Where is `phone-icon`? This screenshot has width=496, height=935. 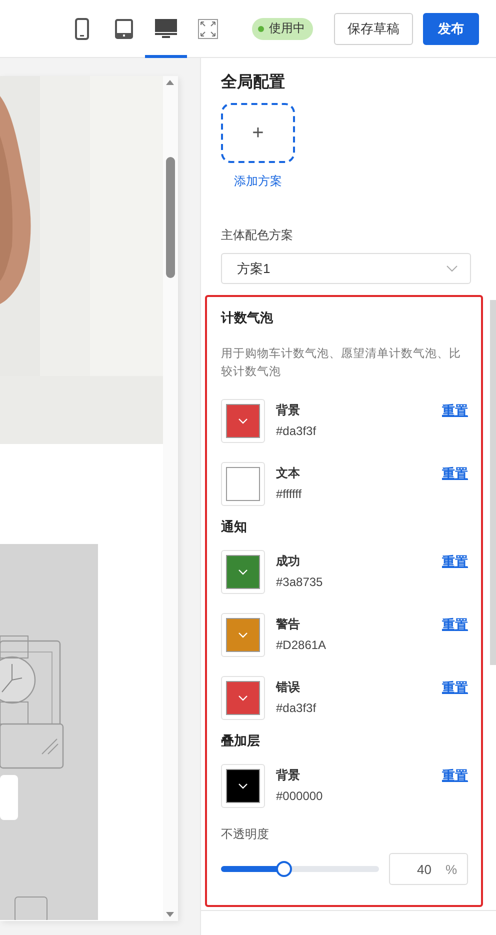
phone-icon is located at coordinates (82, 29).